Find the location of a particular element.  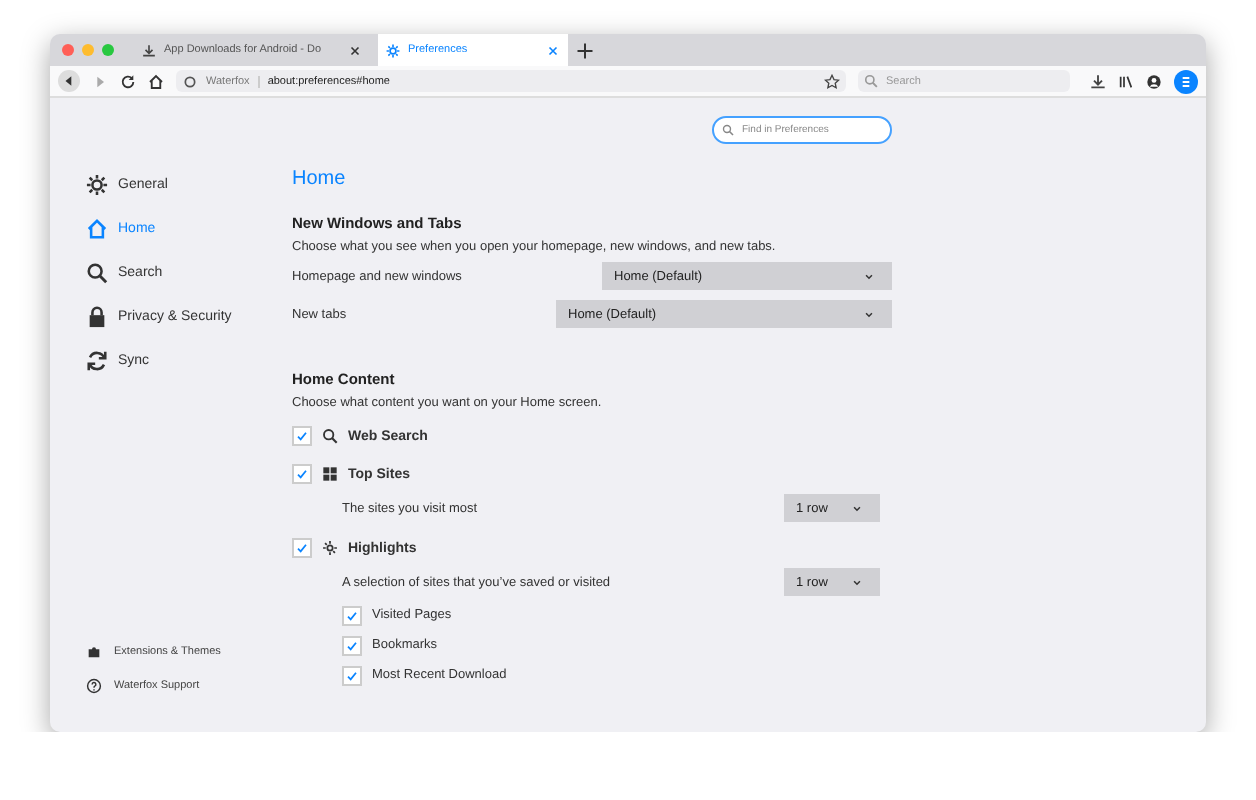

sync-icon is located at coordinates (97, 361).